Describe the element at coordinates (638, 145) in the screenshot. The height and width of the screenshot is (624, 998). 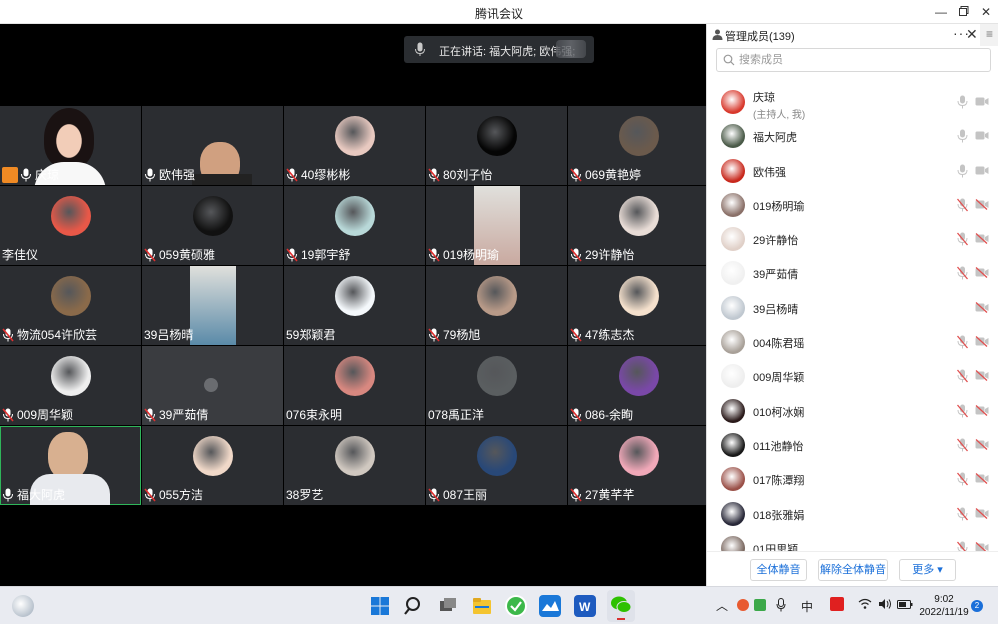
I see `participant-tile: 069黄艳婷` at that location.